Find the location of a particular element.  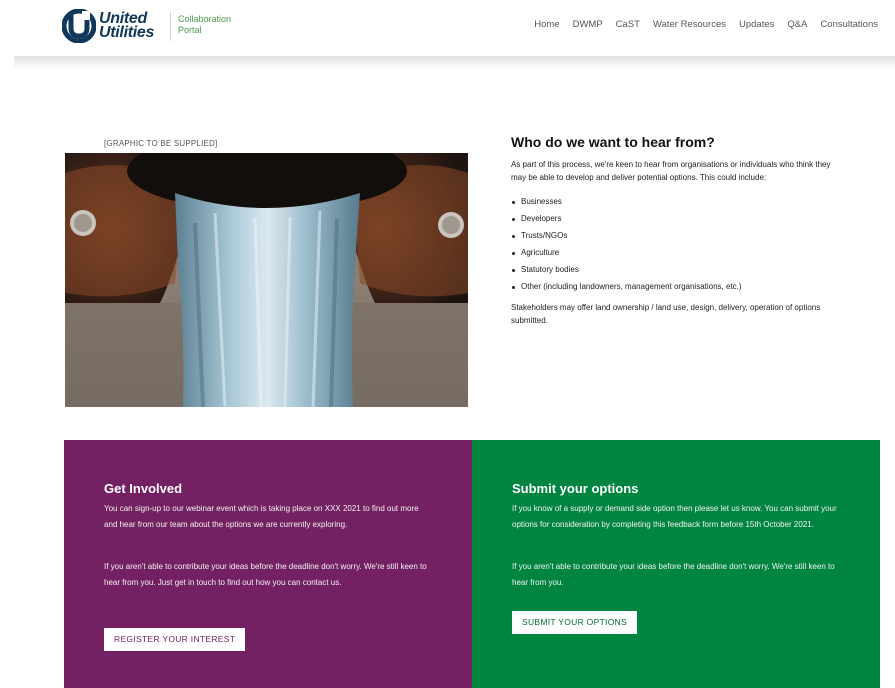

get-involved-heading: Get Involved is located at coordinates (143, 488).